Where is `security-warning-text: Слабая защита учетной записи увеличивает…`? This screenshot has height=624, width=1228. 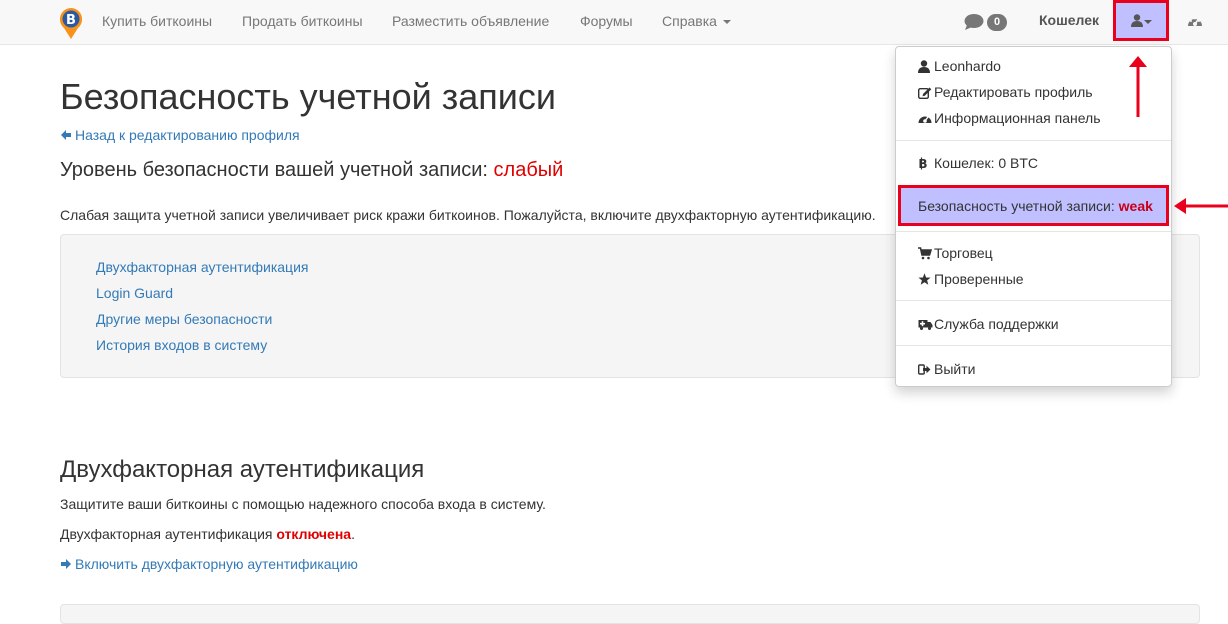
security-warning-text: Слабая защита учетной записи увеличивает… is located at coordinates (468, 215).